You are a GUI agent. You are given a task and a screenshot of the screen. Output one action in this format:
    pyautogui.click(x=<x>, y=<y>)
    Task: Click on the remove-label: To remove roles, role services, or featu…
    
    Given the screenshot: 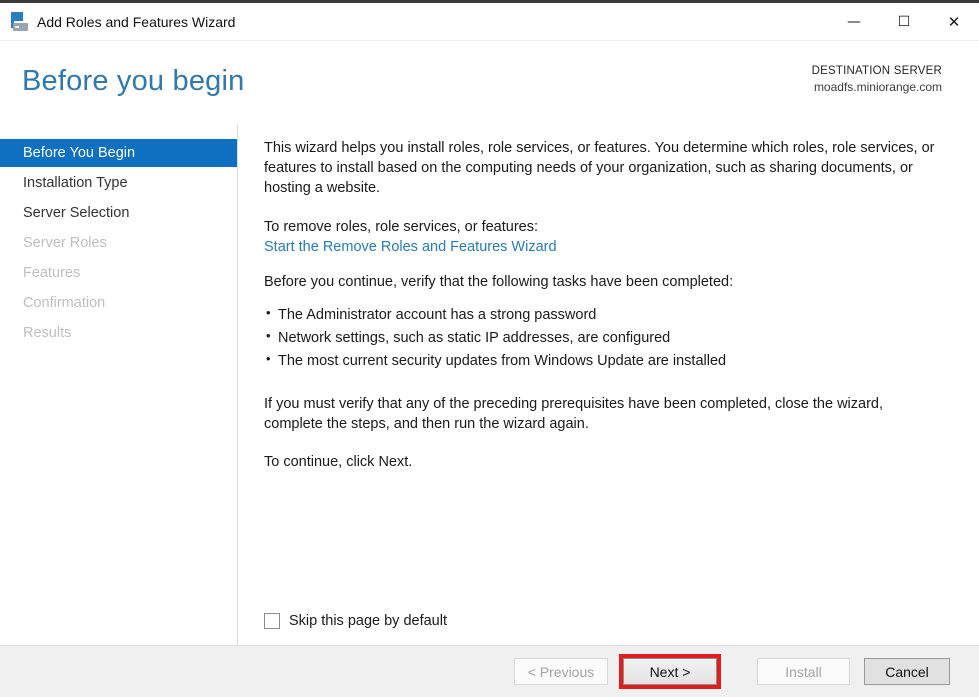 What is the action you would take?
    pyautogui.click(x=401, y=227)
    